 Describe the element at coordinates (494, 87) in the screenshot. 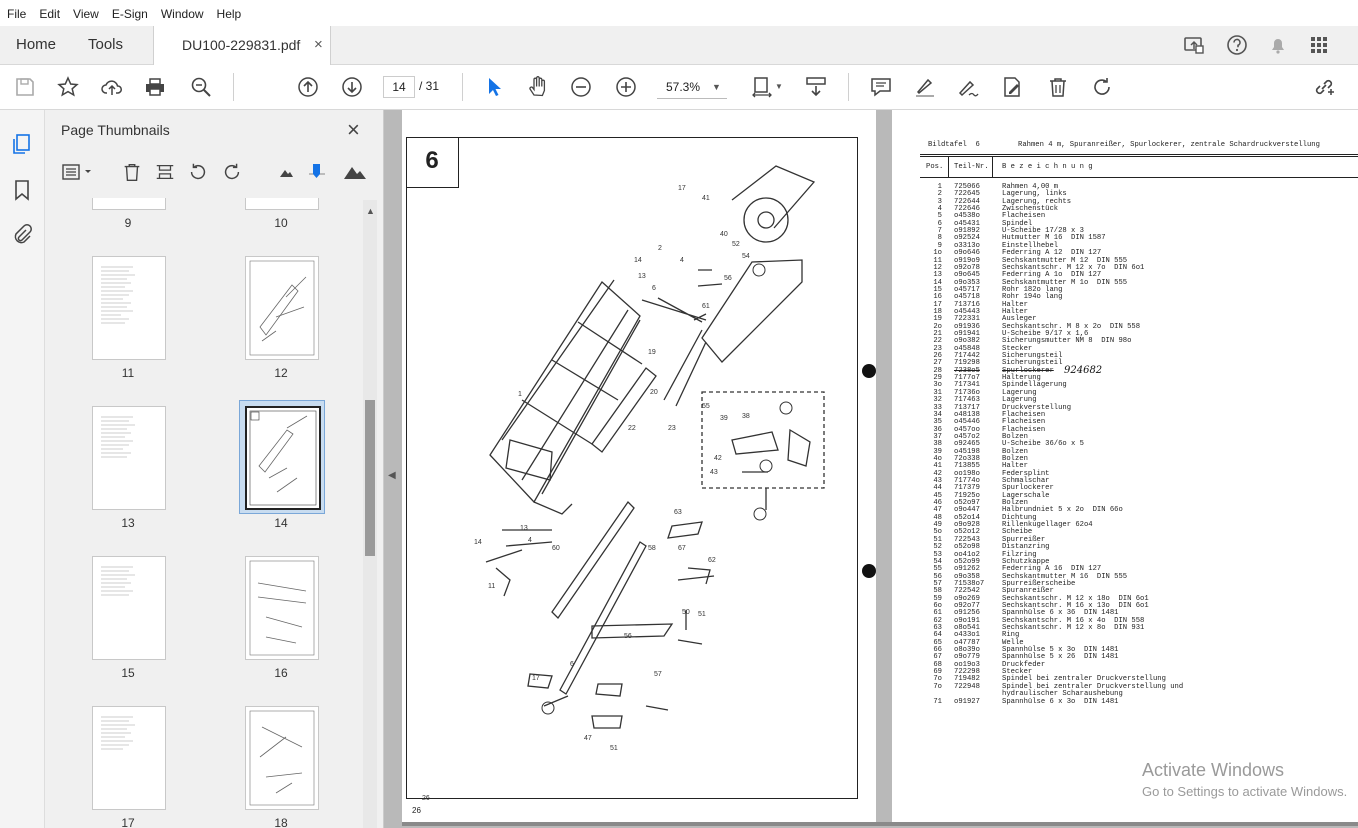

I see `select-cursor-icon` at that location.